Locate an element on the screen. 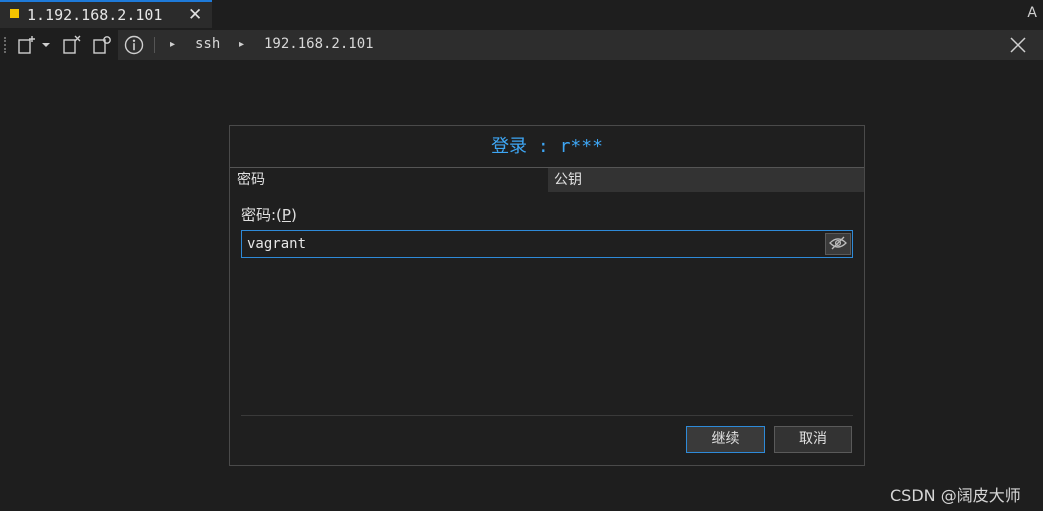 Image resolution: width=1043 pixels, height=511 pixels. password-input is located at coordinates (547, 244).